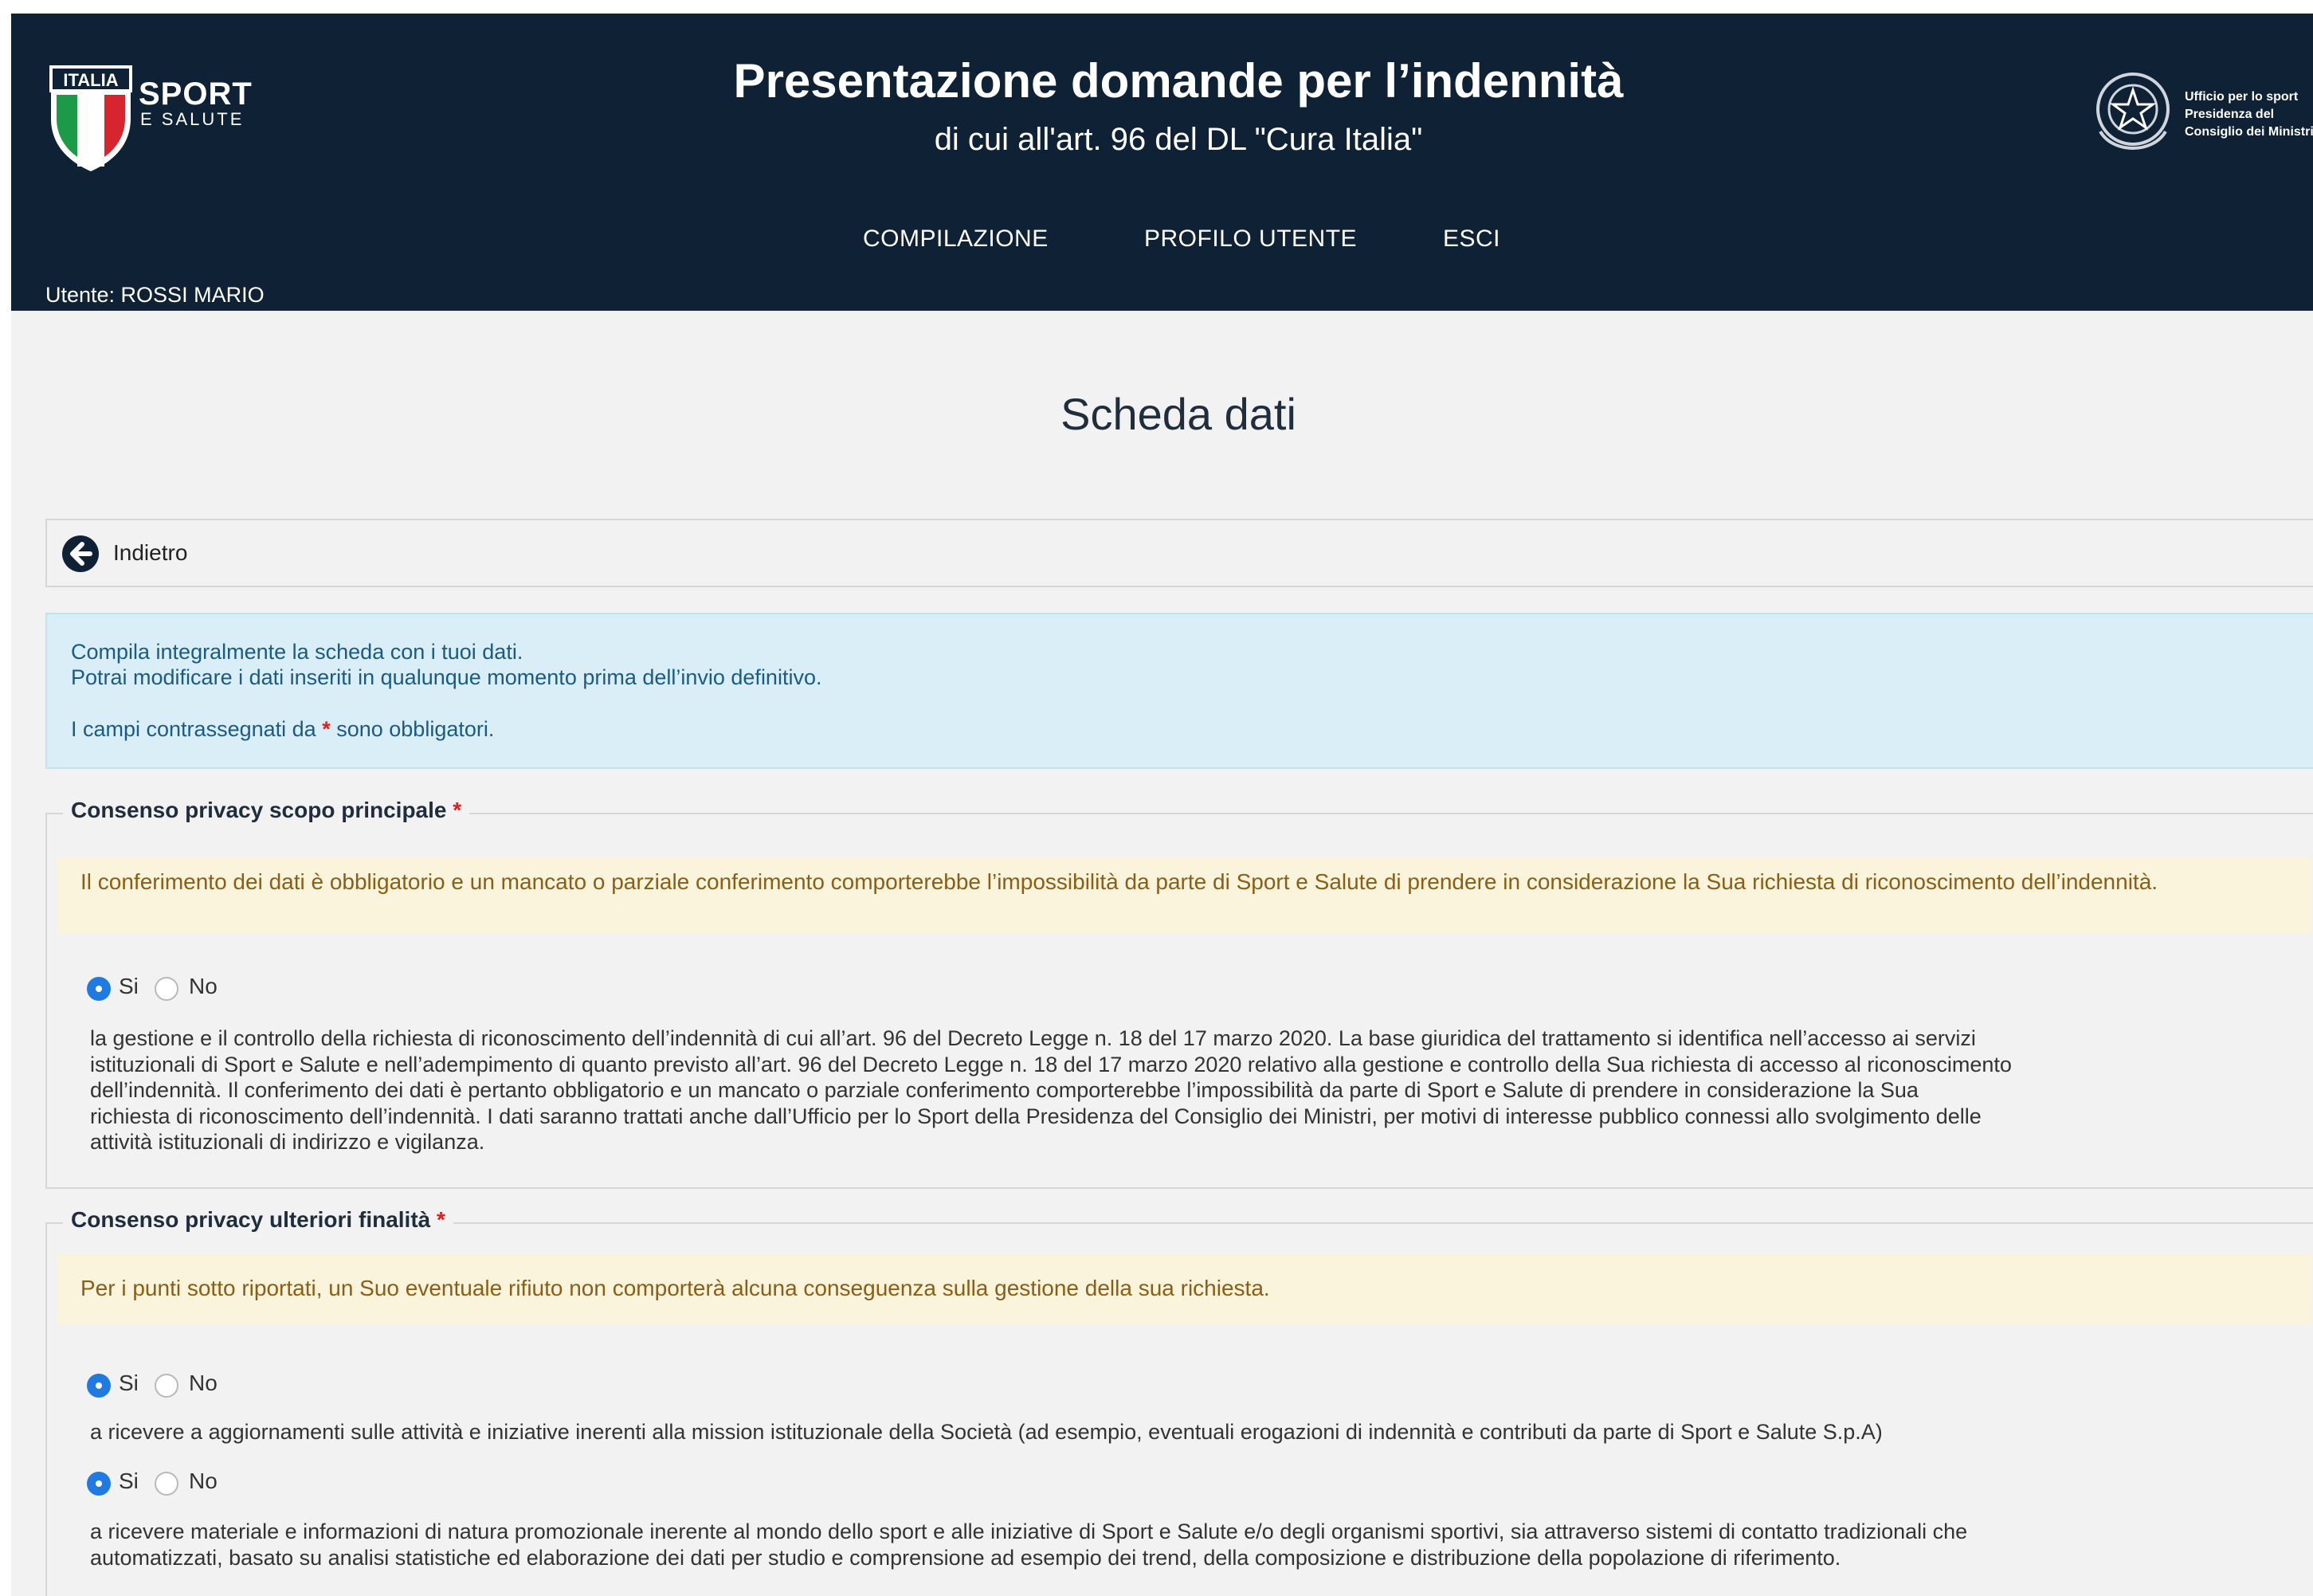 This screenshot has height=1596, width=2313. What do you see at coordinates (251, 1220) in the screenshot?
I see `privacy-further-legend-text: Consenso privacy ulteriori finalità` at bounding box center [251, 1220].